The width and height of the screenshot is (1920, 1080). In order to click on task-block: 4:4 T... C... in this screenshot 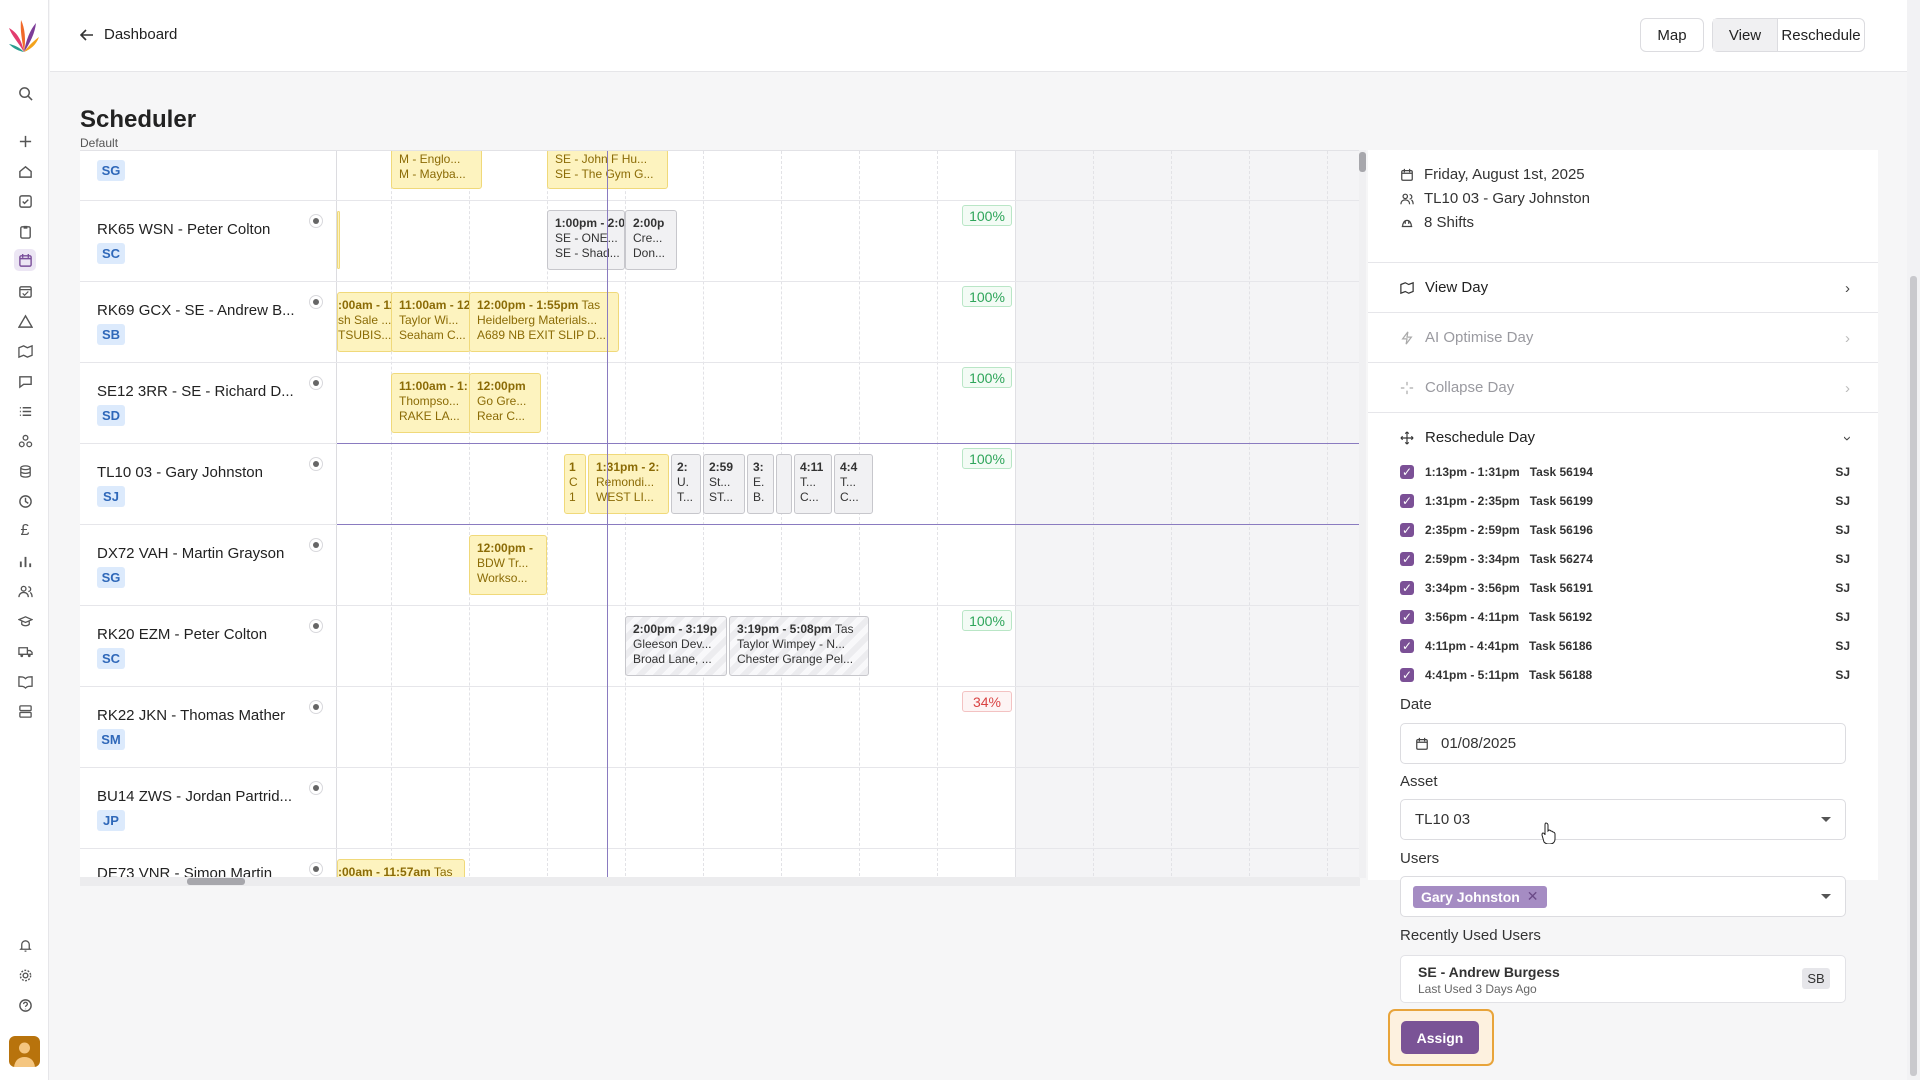, I will do `click(853, 484)`.